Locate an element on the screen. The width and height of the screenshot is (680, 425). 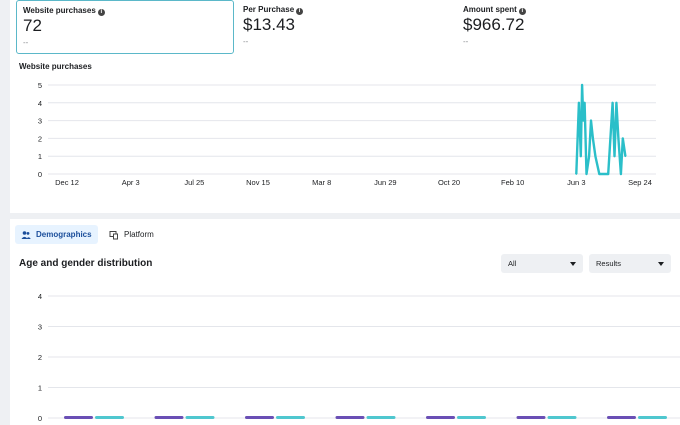
metric-website-purchases: Website purchases i 72 -- is located at coordinates (125, 27).